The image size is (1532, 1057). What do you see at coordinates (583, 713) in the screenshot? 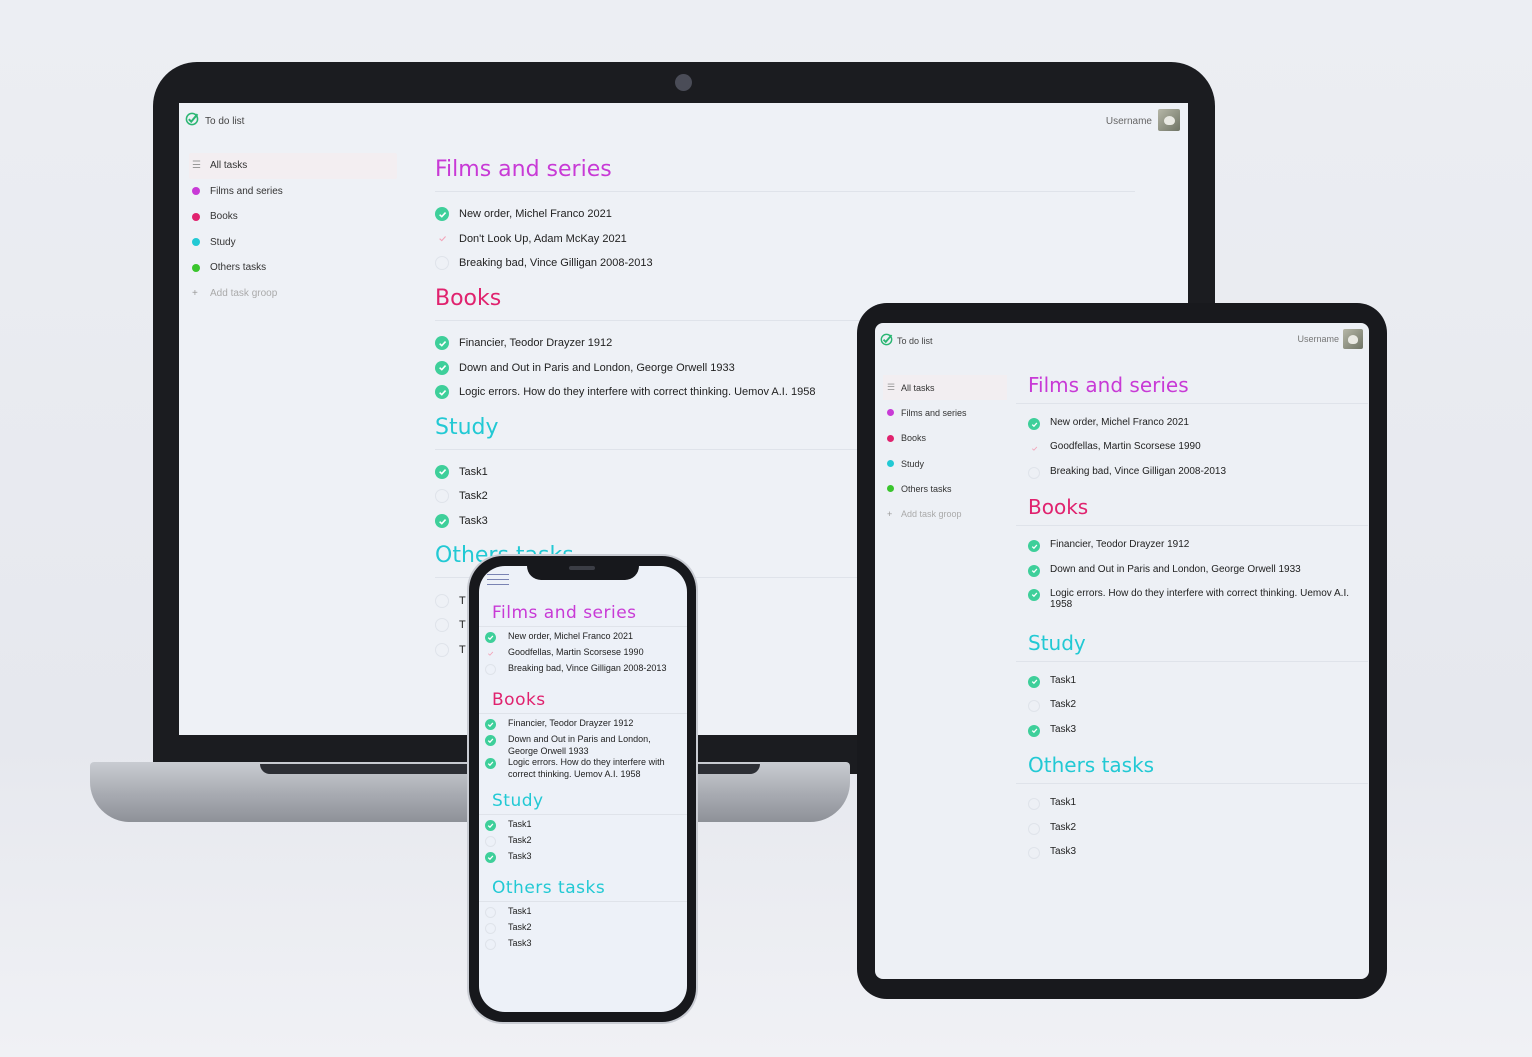
I see `divider` at bounding box center [583, 713].